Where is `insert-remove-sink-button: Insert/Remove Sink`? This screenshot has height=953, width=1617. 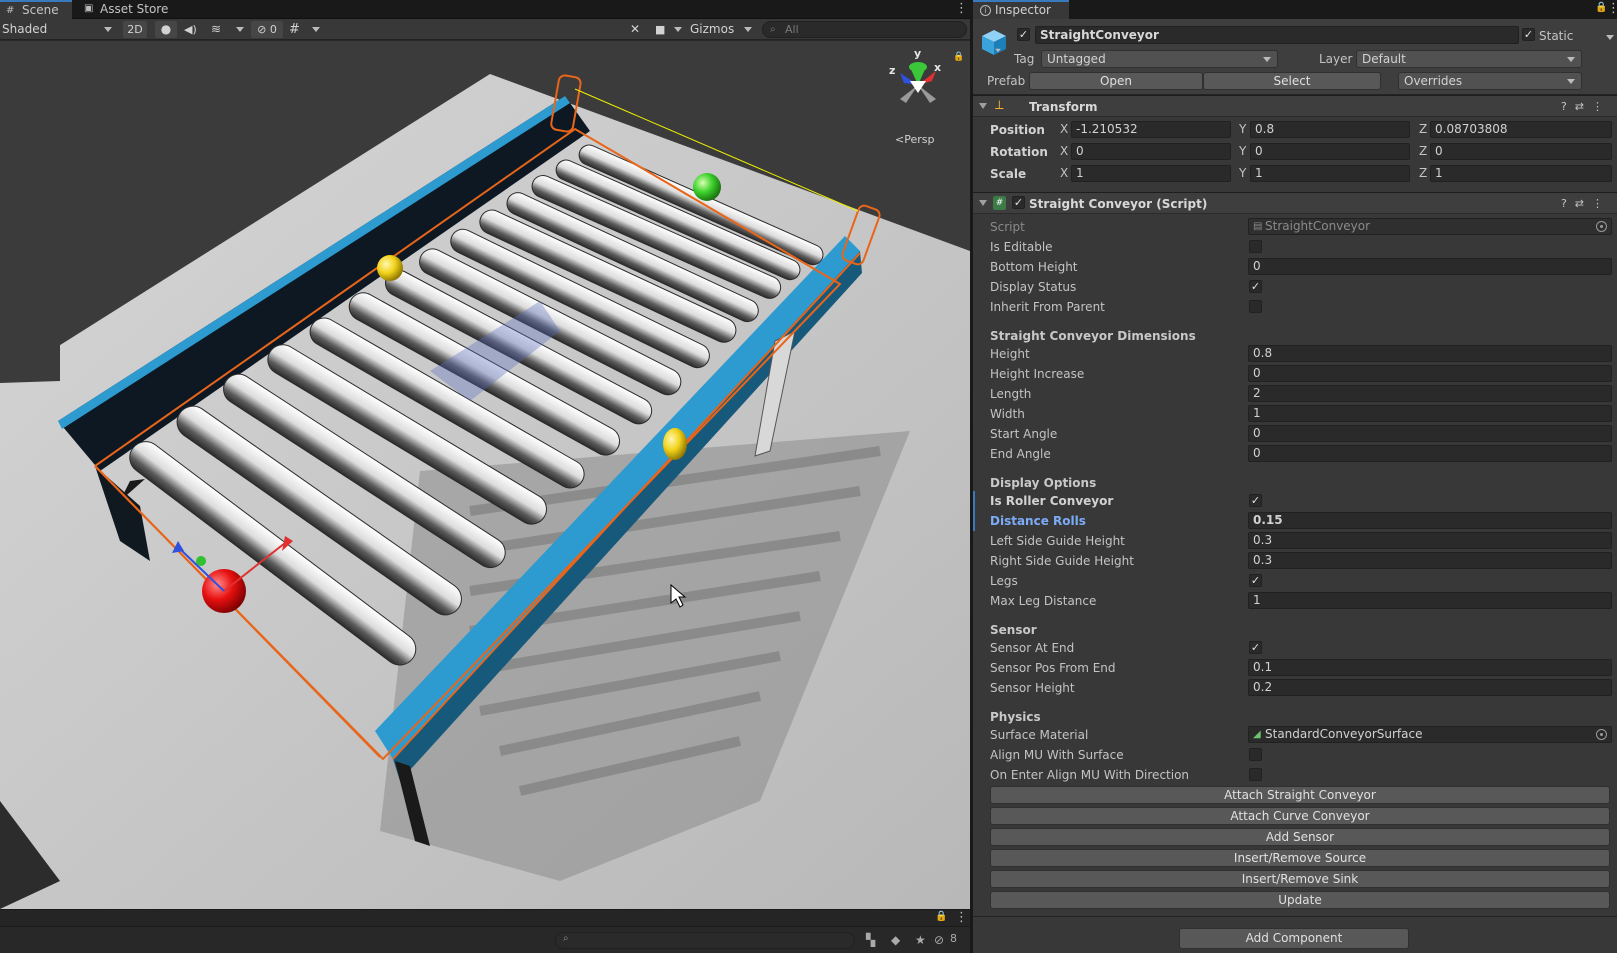 insert-remove-sink-button: Insert/Remove Sink is located at coordinates (1300, 879).